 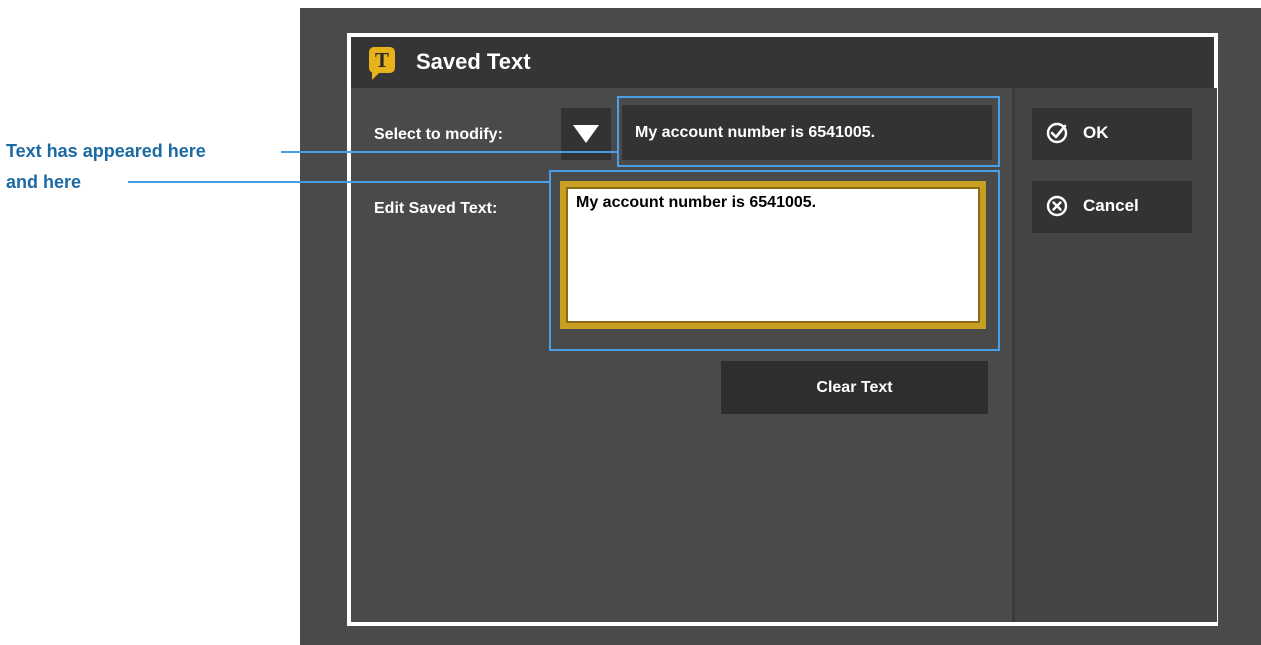 I want to click on cancel-label: Cancel, so click(x=1111, y=205).